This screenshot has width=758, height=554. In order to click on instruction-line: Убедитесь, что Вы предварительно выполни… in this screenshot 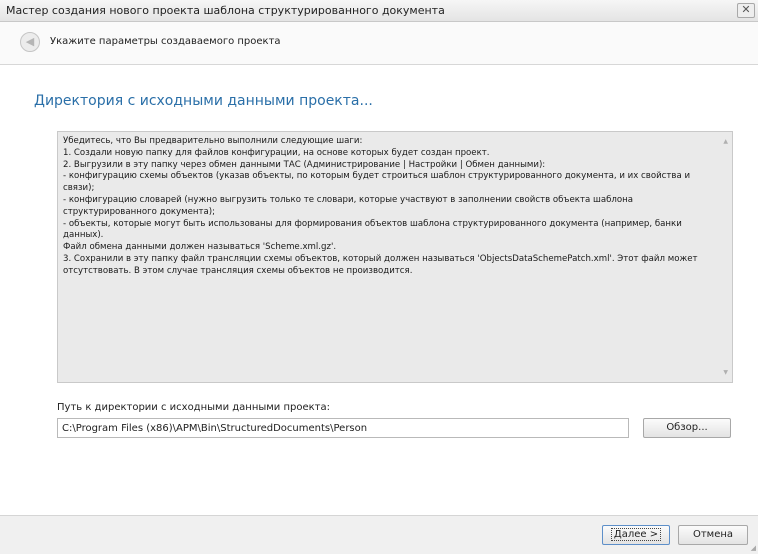, I will do `click(213, 141)`.